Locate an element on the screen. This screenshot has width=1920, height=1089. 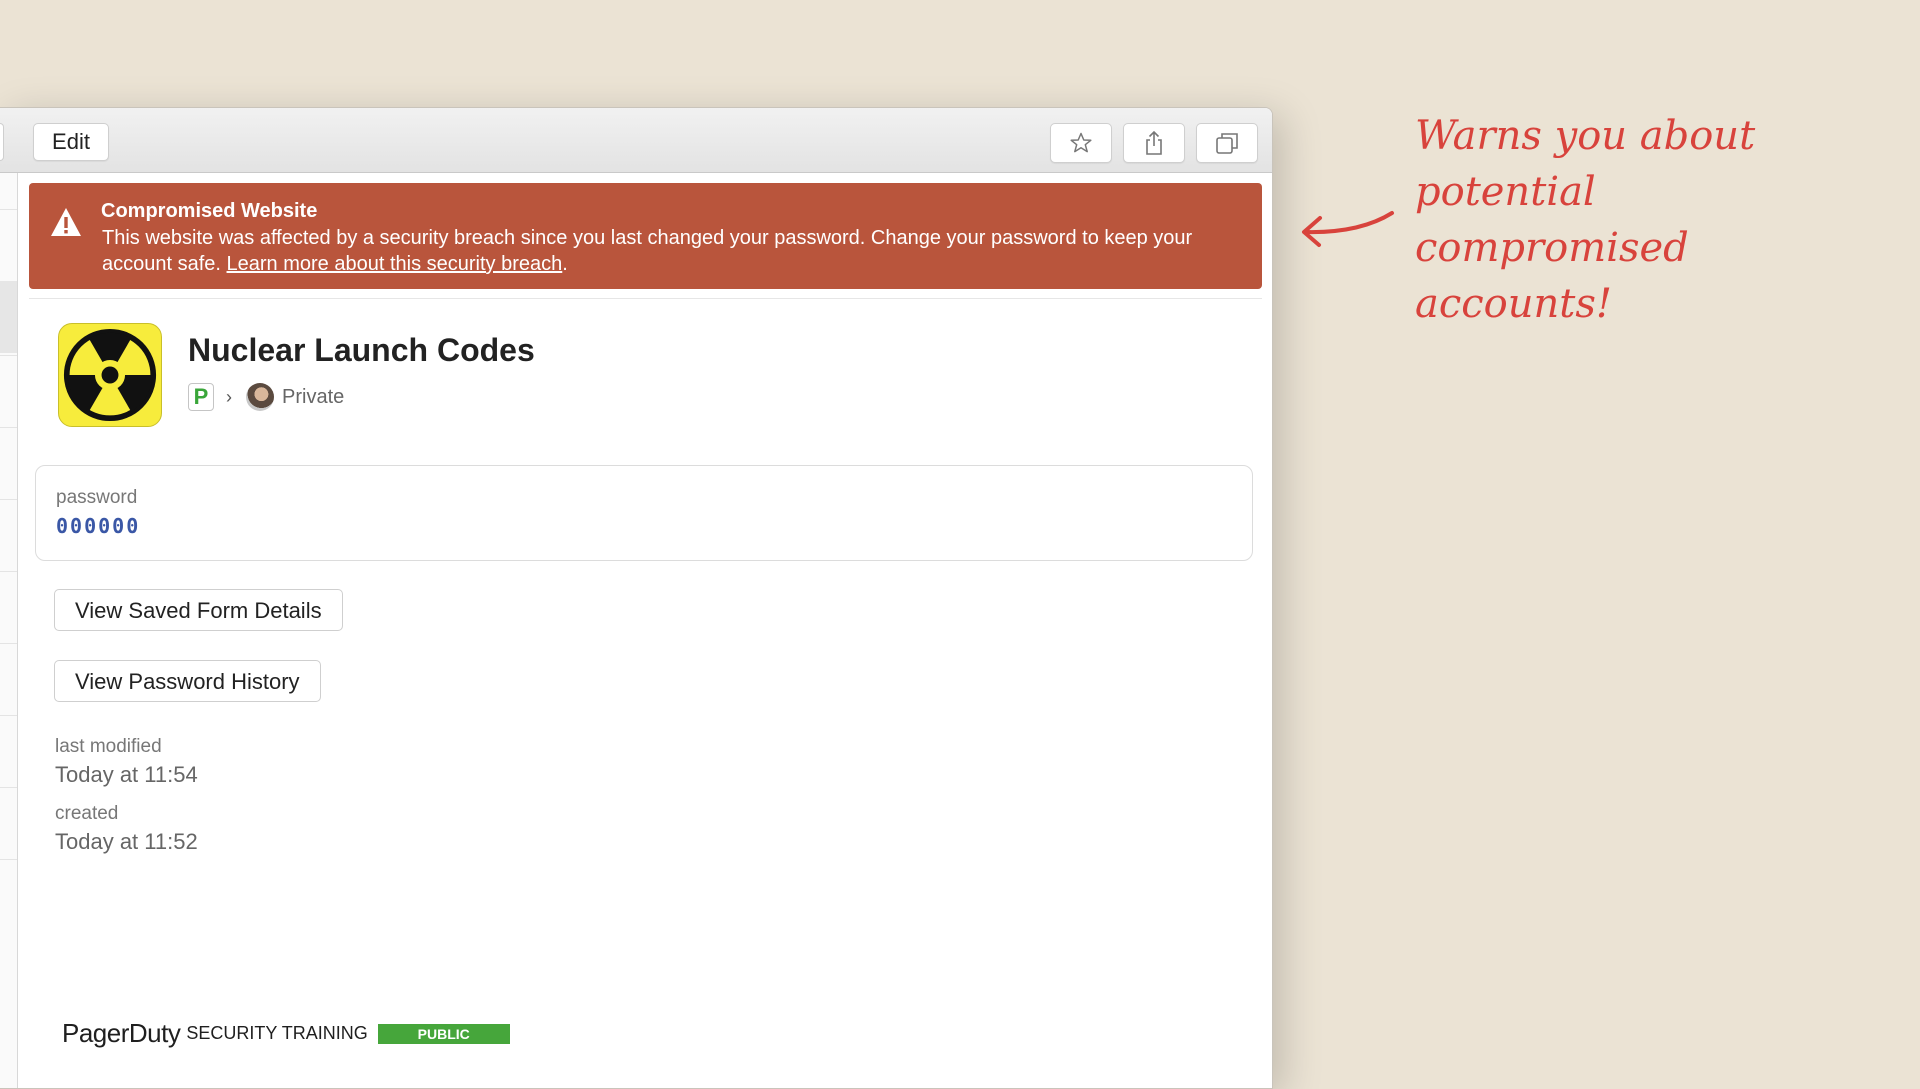
brand-subtitle: SECURITY TRAINING is located at coordinates (277, 1033).